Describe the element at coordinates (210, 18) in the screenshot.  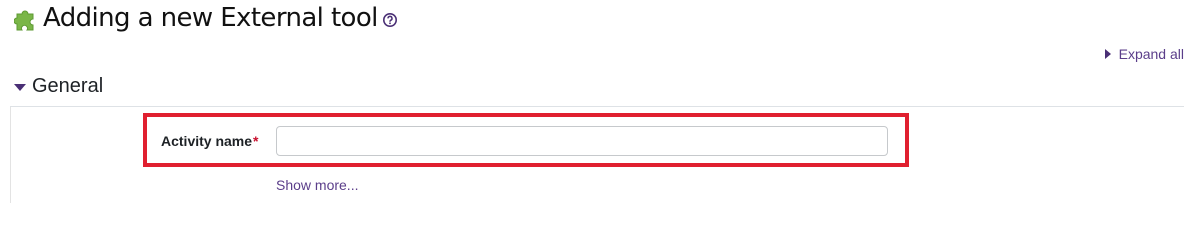
I see `page-title: Adding a new External tool` at that location.